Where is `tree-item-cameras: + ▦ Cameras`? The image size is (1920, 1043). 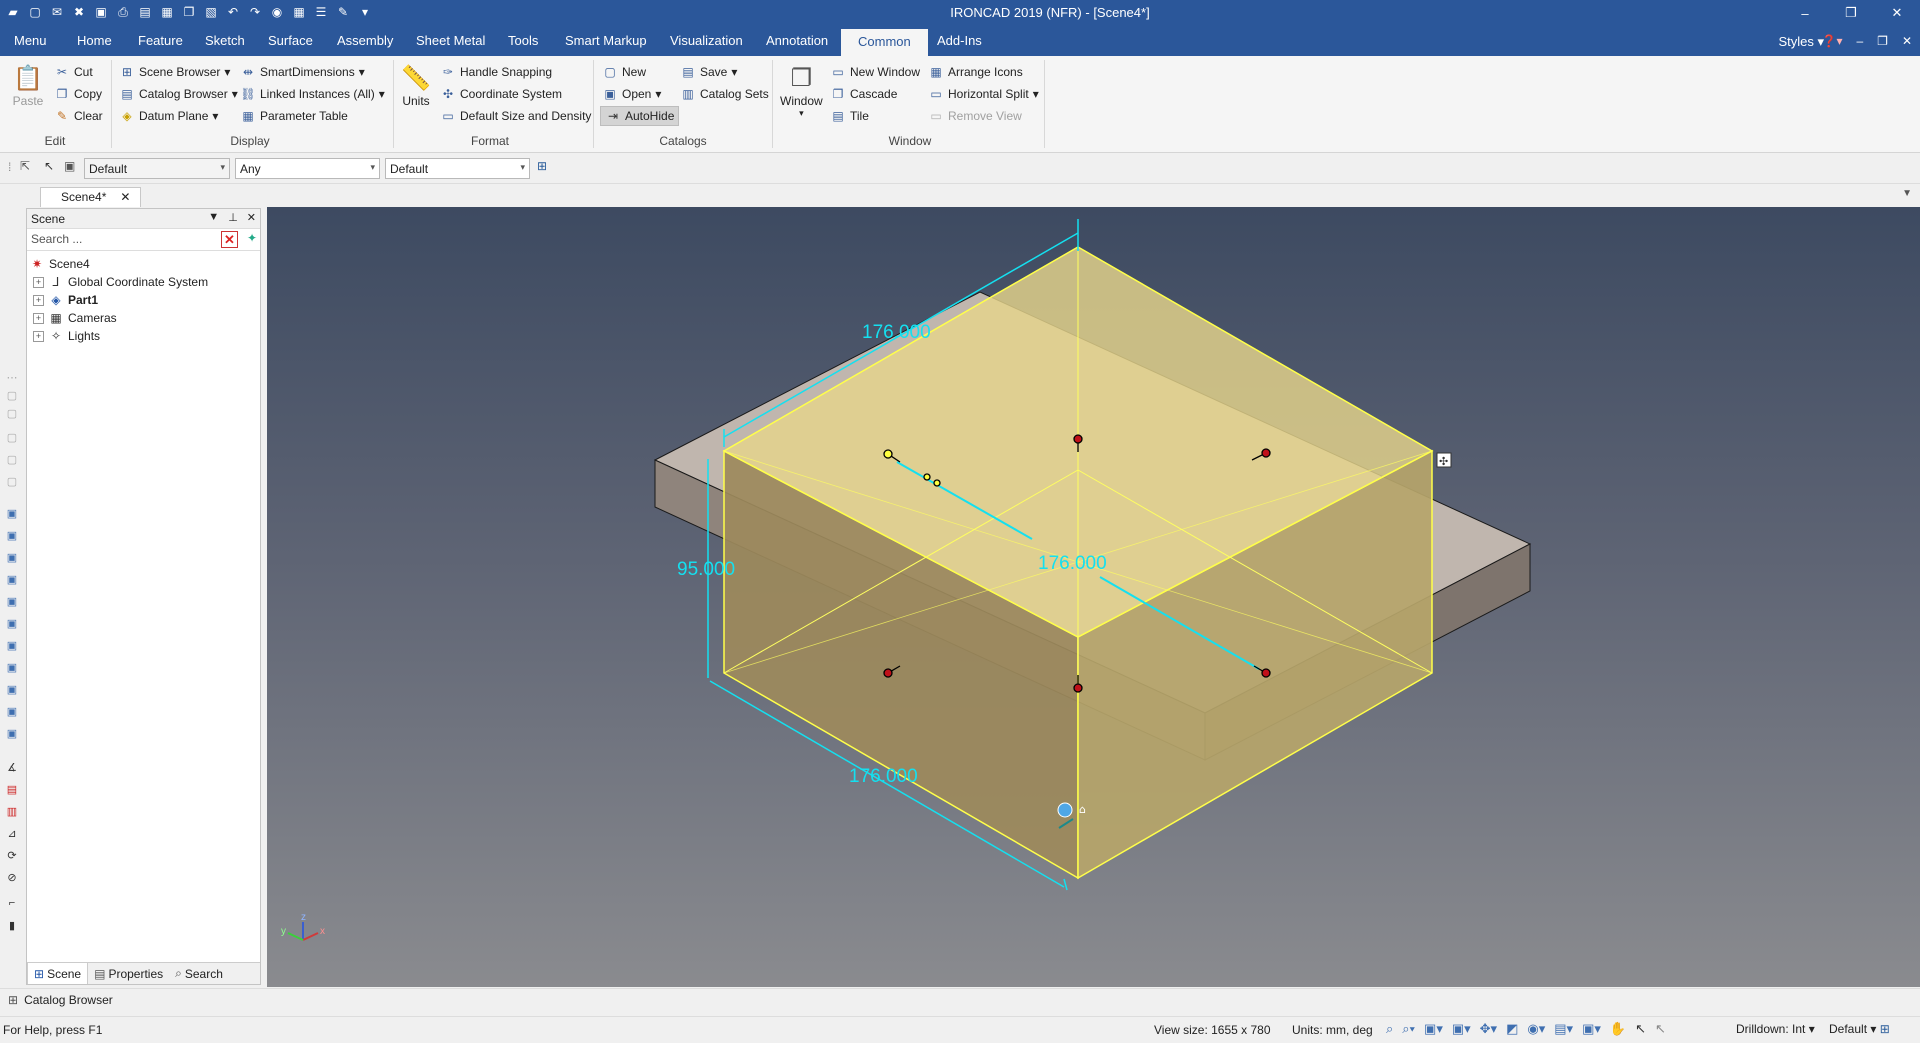
tree-item-cameras: + ▦ Cameras is located at coordinates (143, 318).